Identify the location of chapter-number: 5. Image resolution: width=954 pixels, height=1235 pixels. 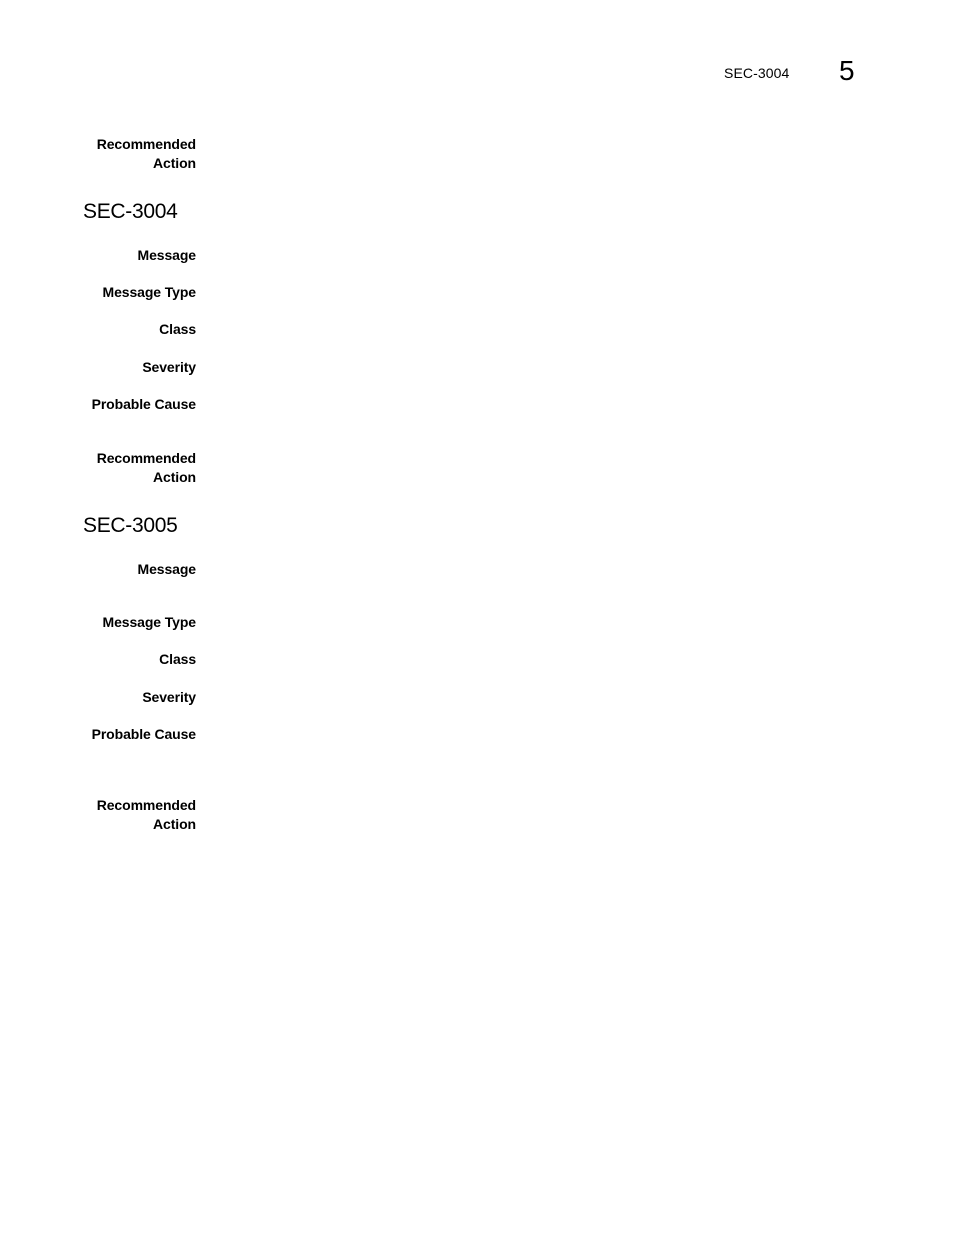
(847, 70).